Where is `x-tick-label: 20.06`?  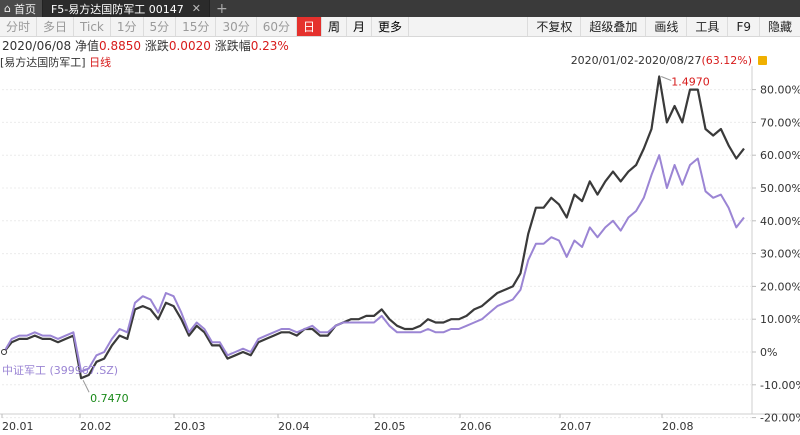 x-tick-label: 20.06 is located at coordinates (476, 426).